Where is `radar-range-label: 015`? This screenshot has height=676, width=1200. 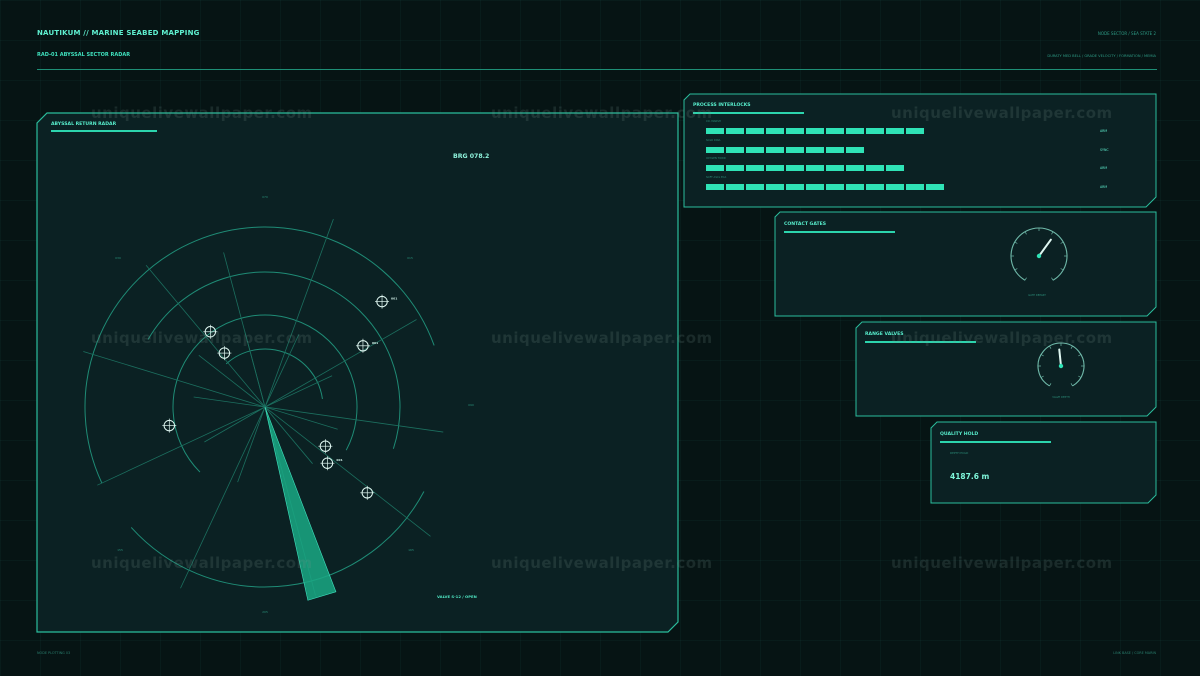 radar-range-label: 015 is located at coordinates (410, 258).